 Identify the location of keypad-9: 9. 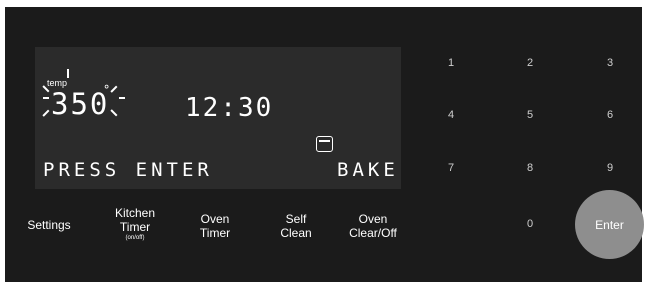
(610, 168).